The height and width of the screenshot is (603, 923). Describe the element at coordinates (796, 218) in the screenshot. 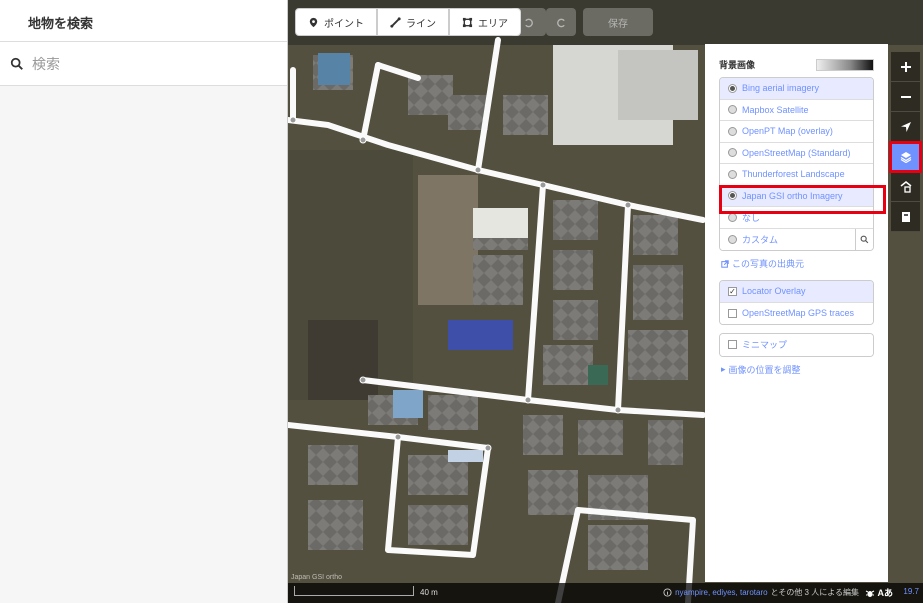

I see `layer-none: なし` at that location.